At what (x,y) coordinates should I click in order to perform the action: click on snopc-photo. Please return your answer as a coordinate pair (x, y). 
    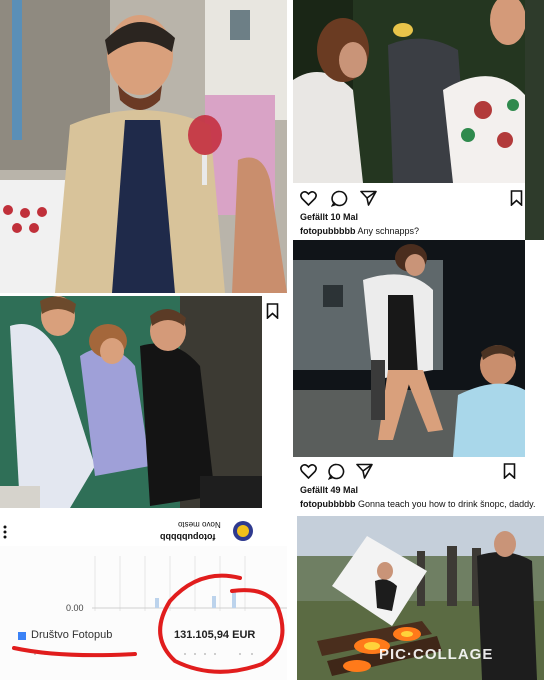
    Looking at the image, I should click on (409, 348).